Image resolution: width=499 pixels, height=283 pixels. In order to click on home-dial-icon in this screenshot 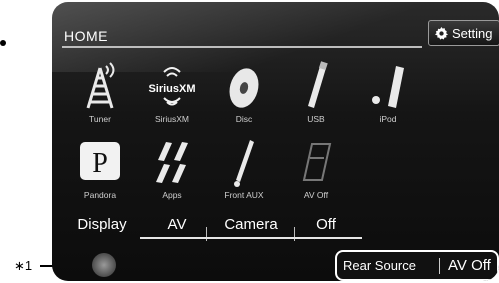, I will do `click(104, 265)`.